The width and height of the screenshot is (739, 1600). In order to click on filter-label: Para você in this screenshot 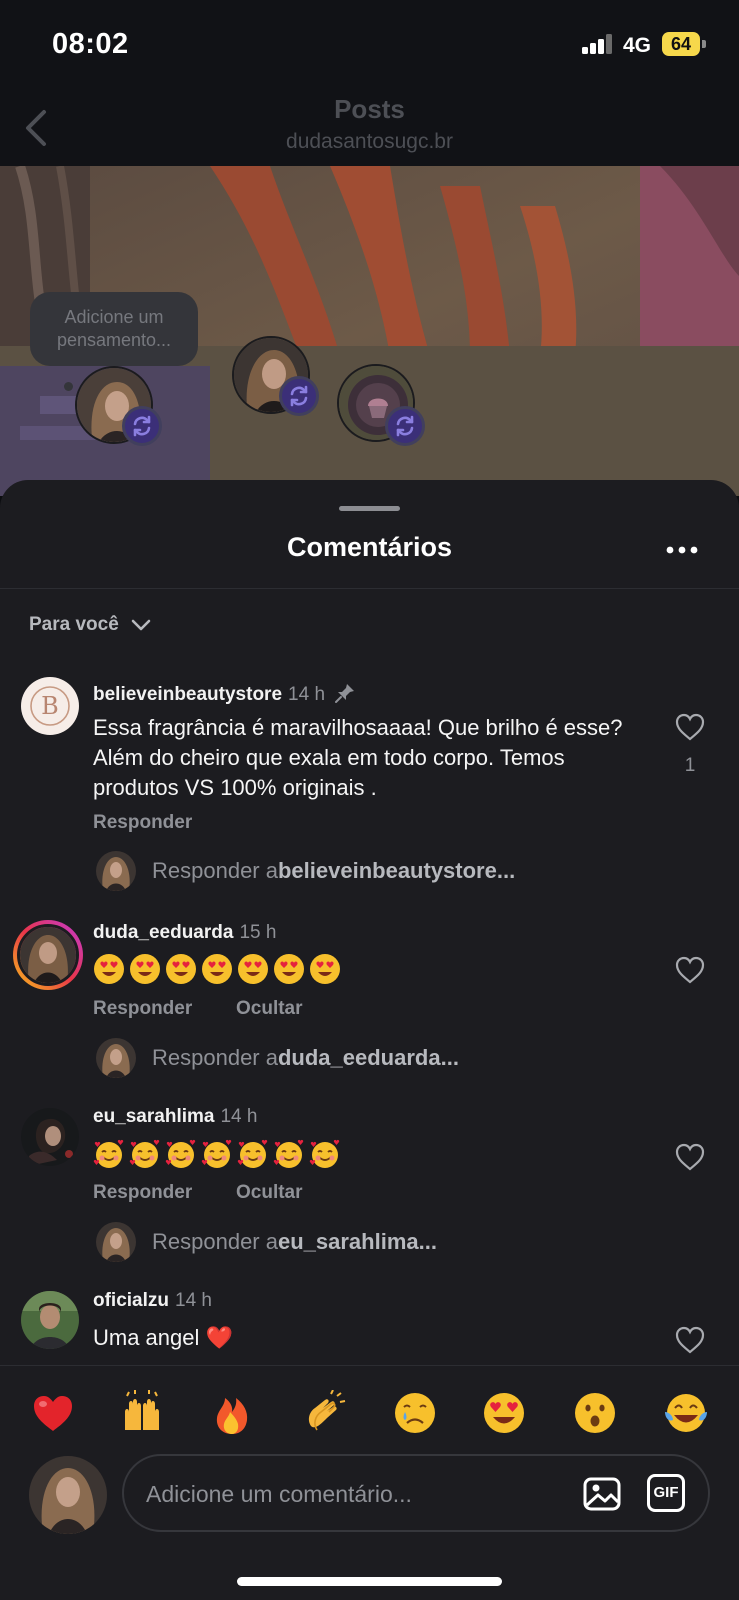, I will do `click(74, 624)`.